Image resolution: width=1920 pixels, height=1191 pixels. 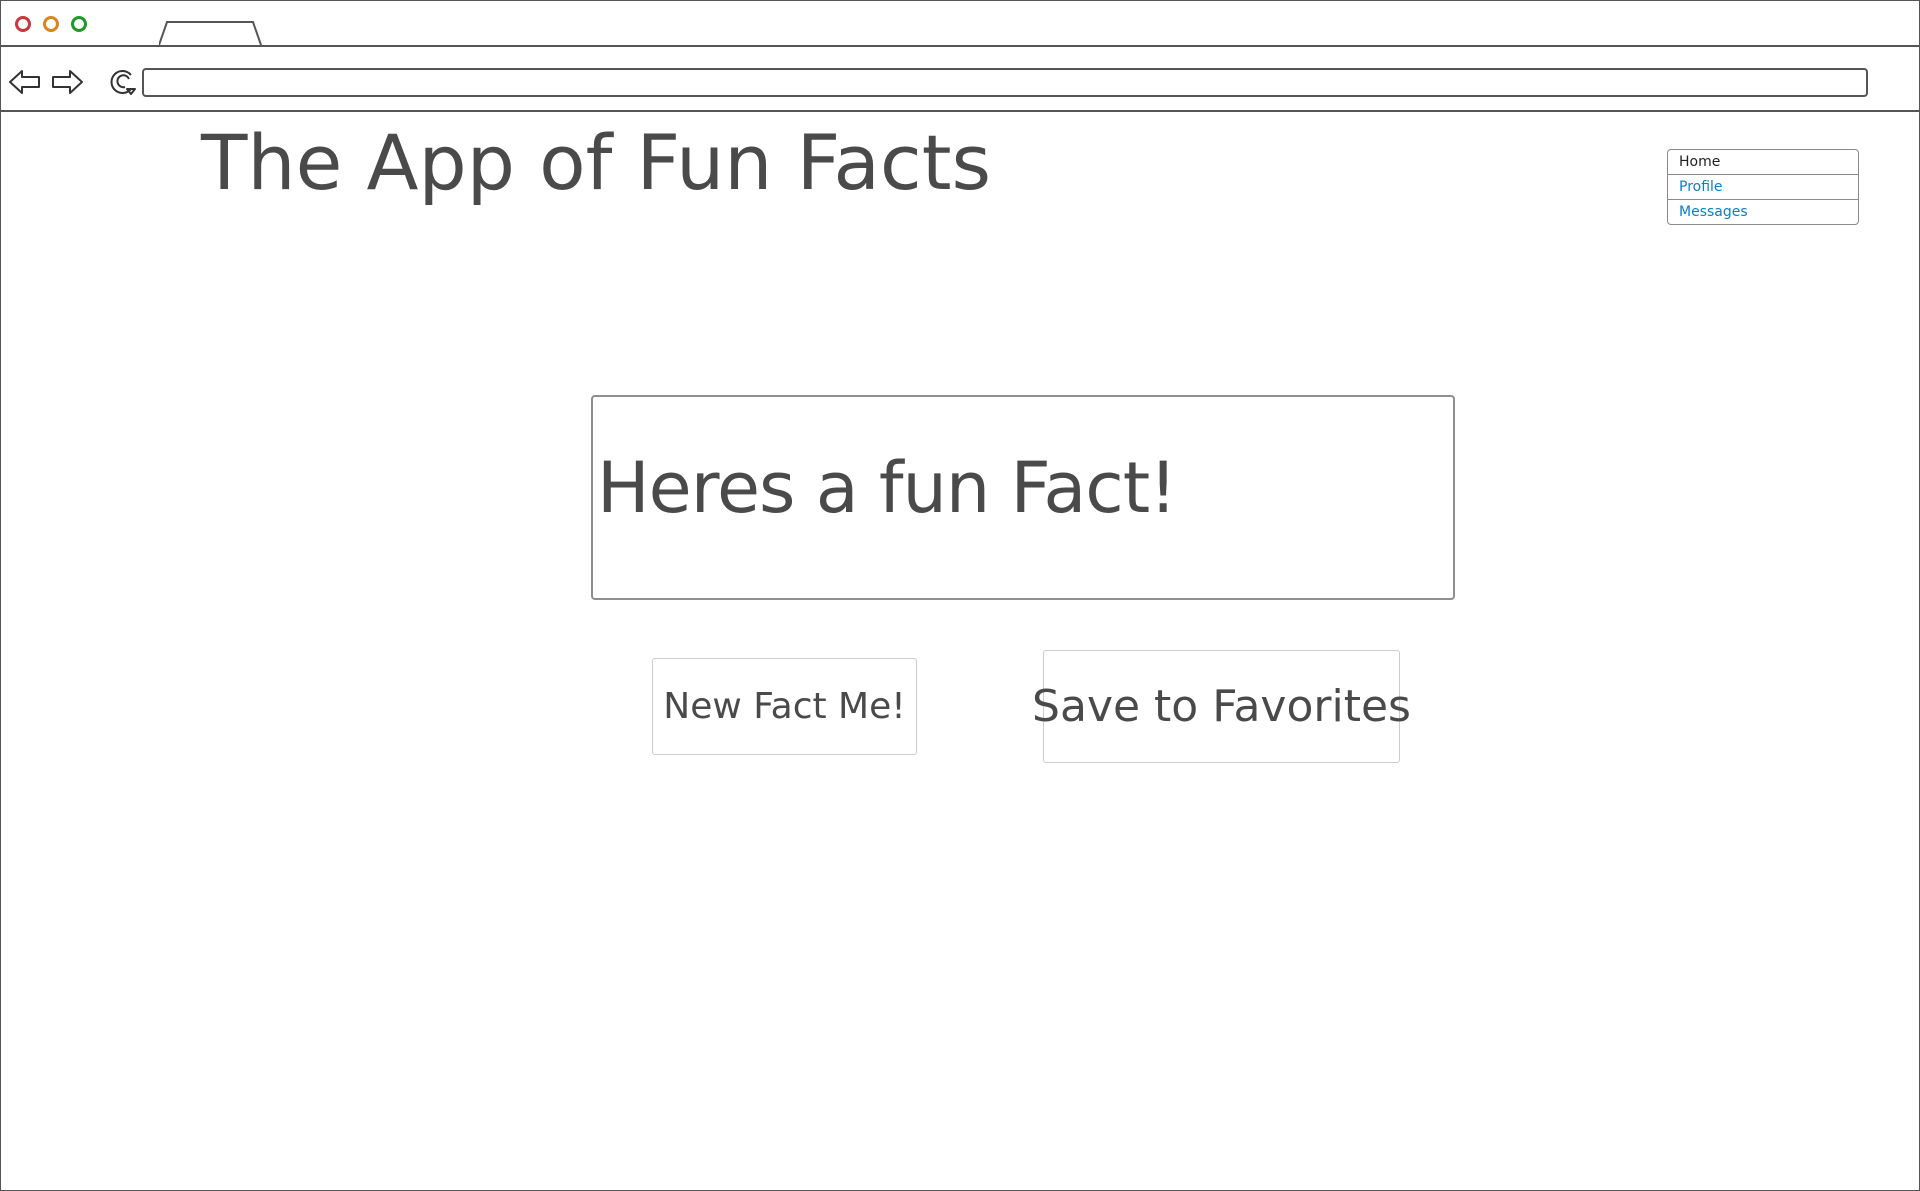 What do you see at coordinates (1005, 82) in the screenshot?
I see `address-bar` at bounding box center [1005, 82].